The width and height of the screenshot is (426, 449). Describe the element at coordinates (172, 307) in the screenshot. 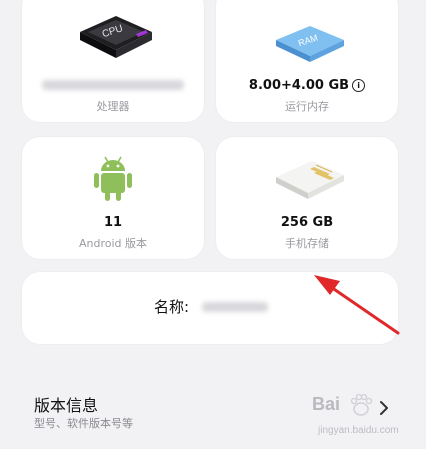

I see `device-name-label: 名称:` at that location.